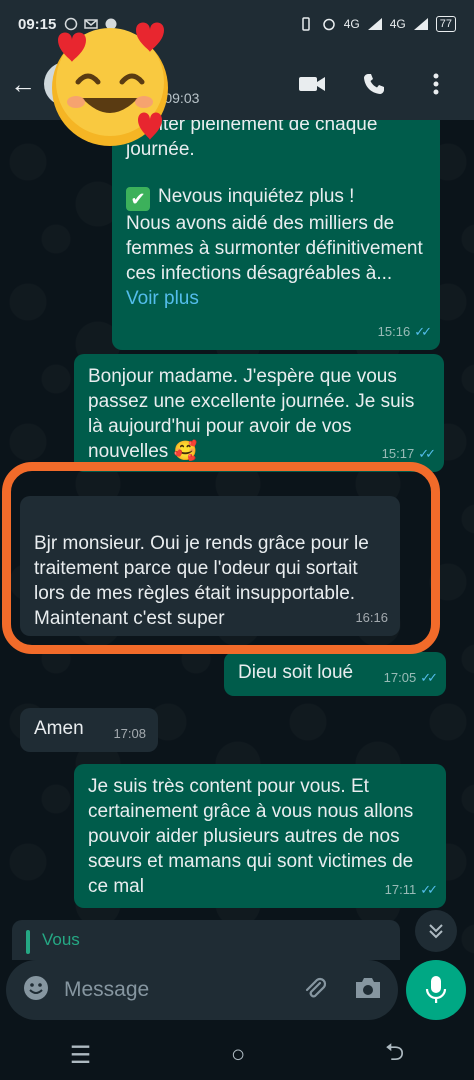 The height and width of the screenshot is (1080, 474). Describe the element at coordinates (305, 24) in the screenshot. I see `vibrate-icon` at that location.